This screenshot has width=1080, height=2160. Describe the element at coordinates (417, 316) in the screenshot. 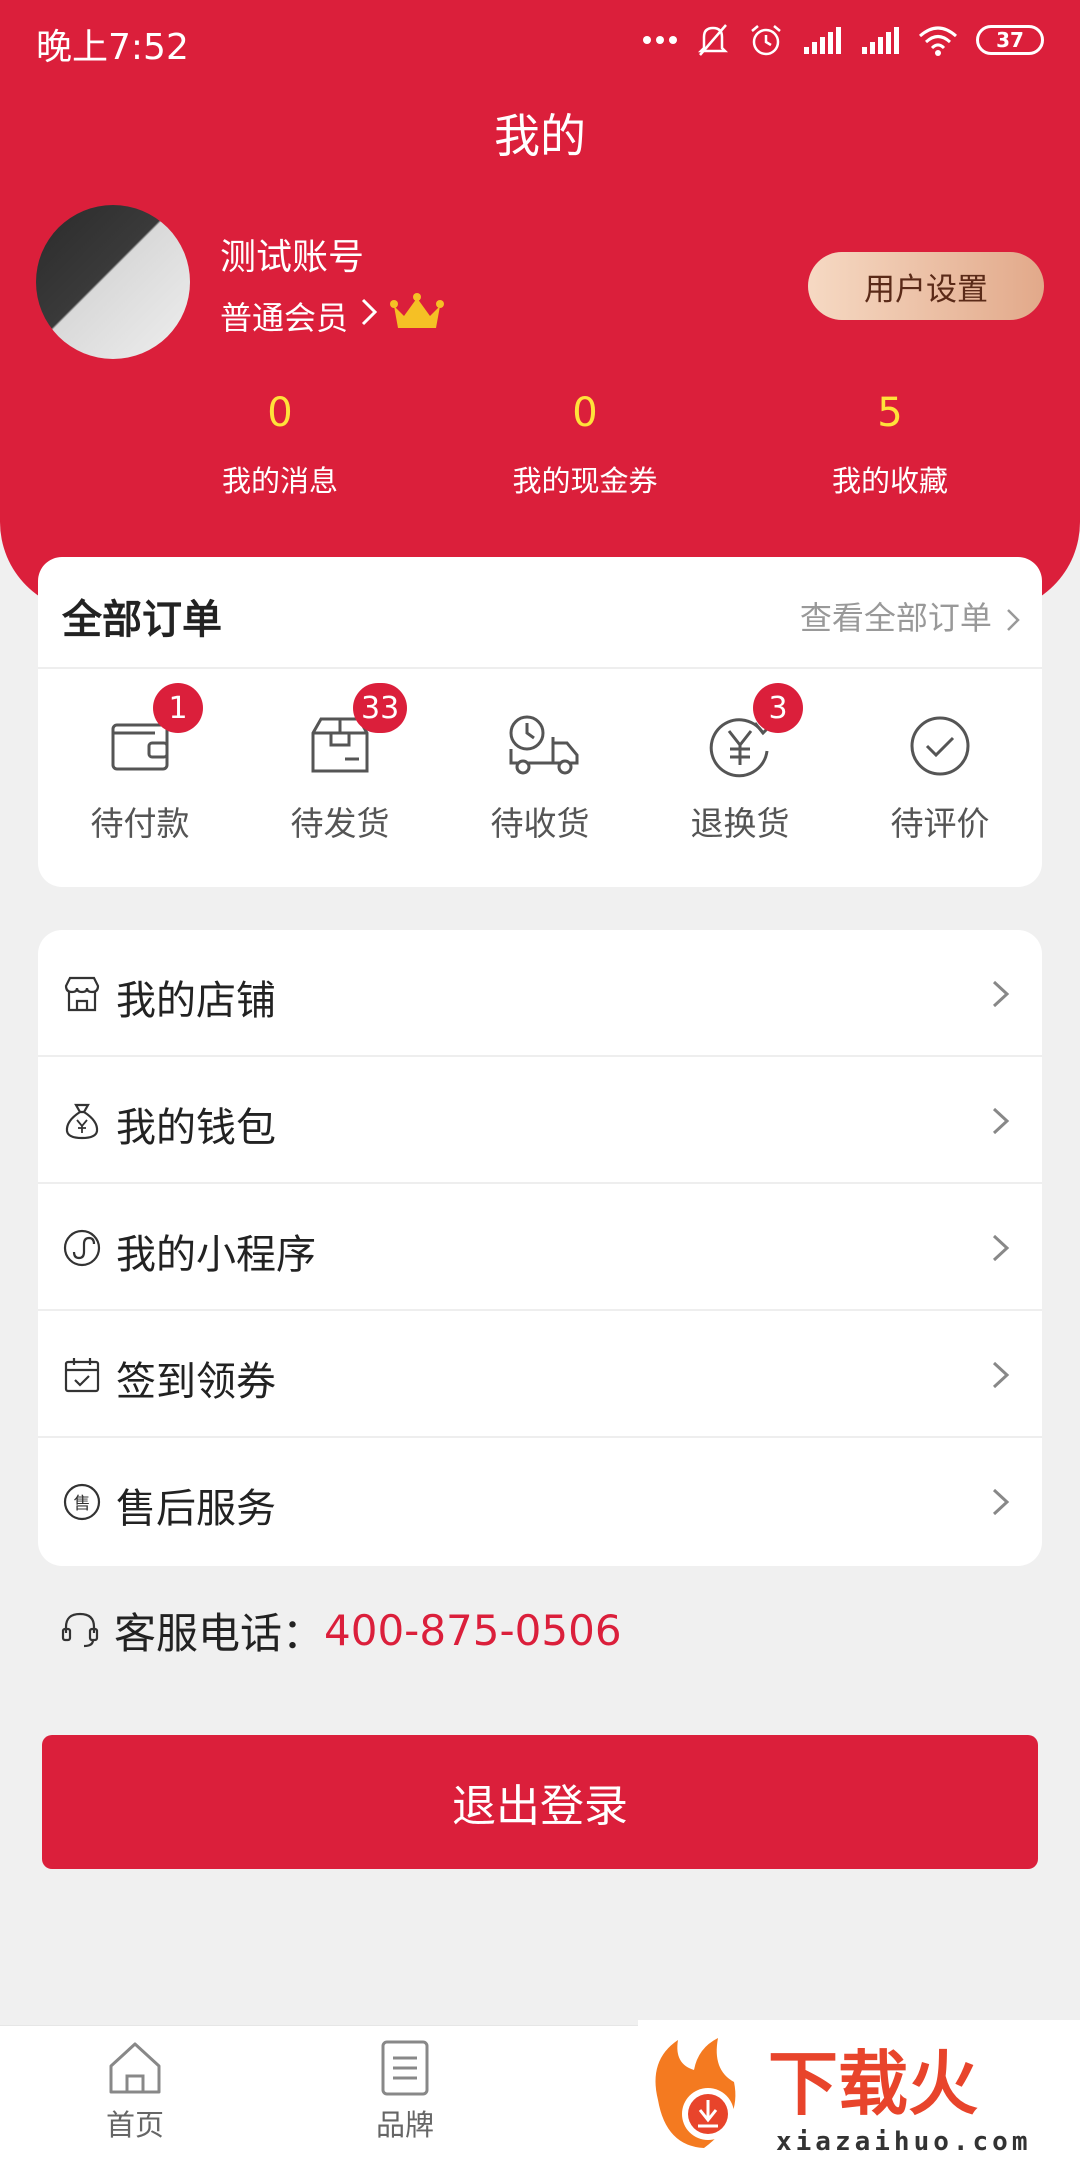

I see `crown-icon` at that location.